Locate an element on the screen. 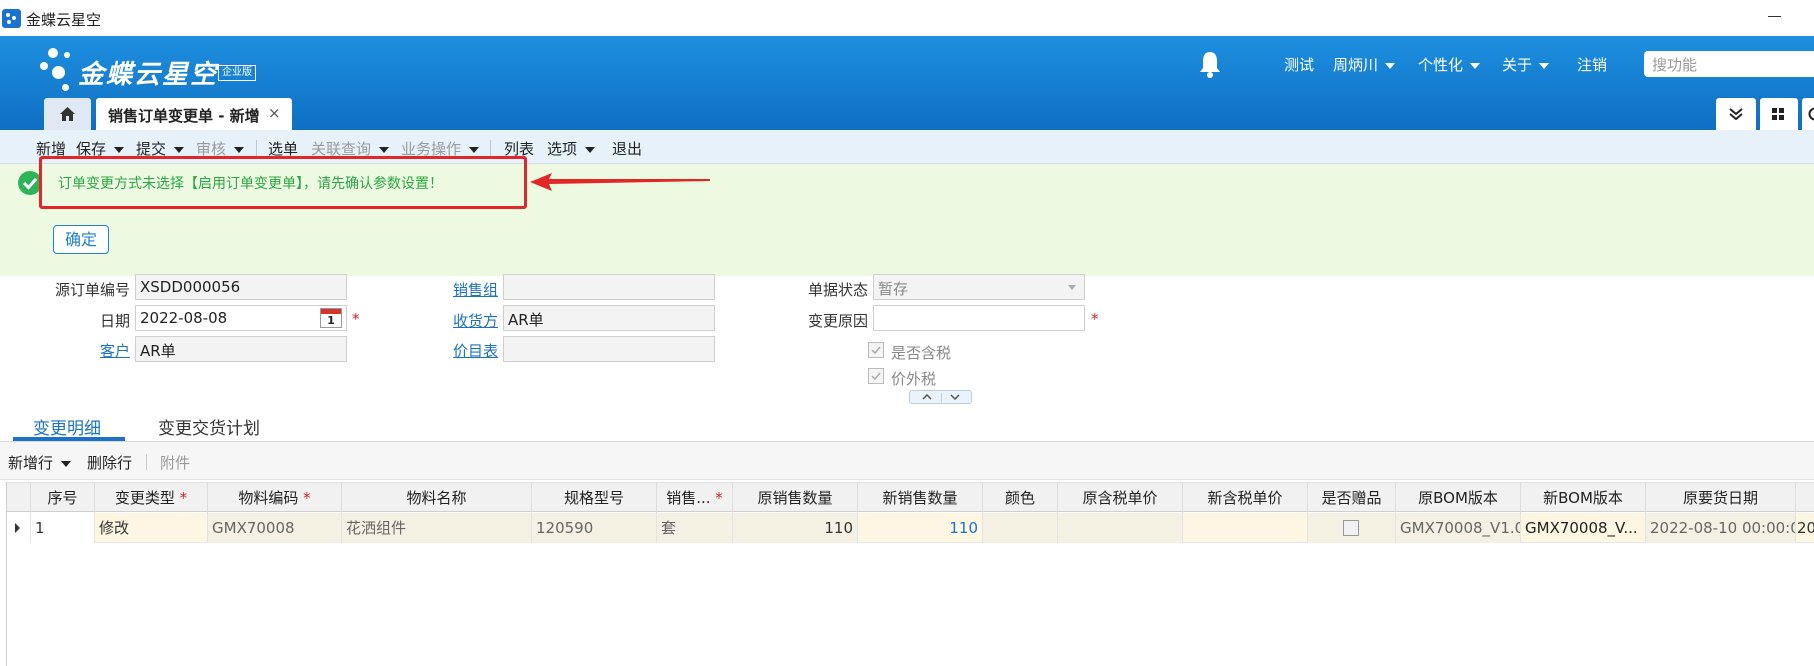  column-header-label: 变更类型 is located at coordinates (144, 498).